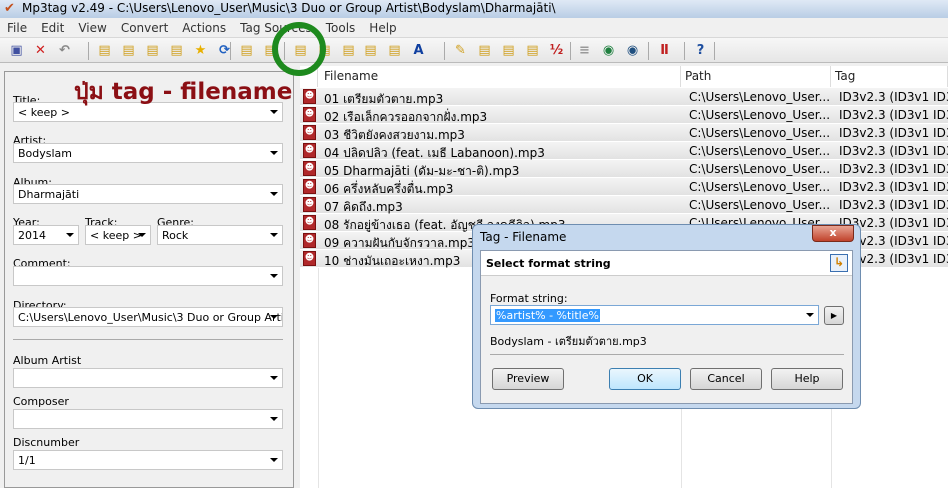  Describe the element at coordinates (64, 50) in the screenshot. I see `undo-icon: ↶` at that location.